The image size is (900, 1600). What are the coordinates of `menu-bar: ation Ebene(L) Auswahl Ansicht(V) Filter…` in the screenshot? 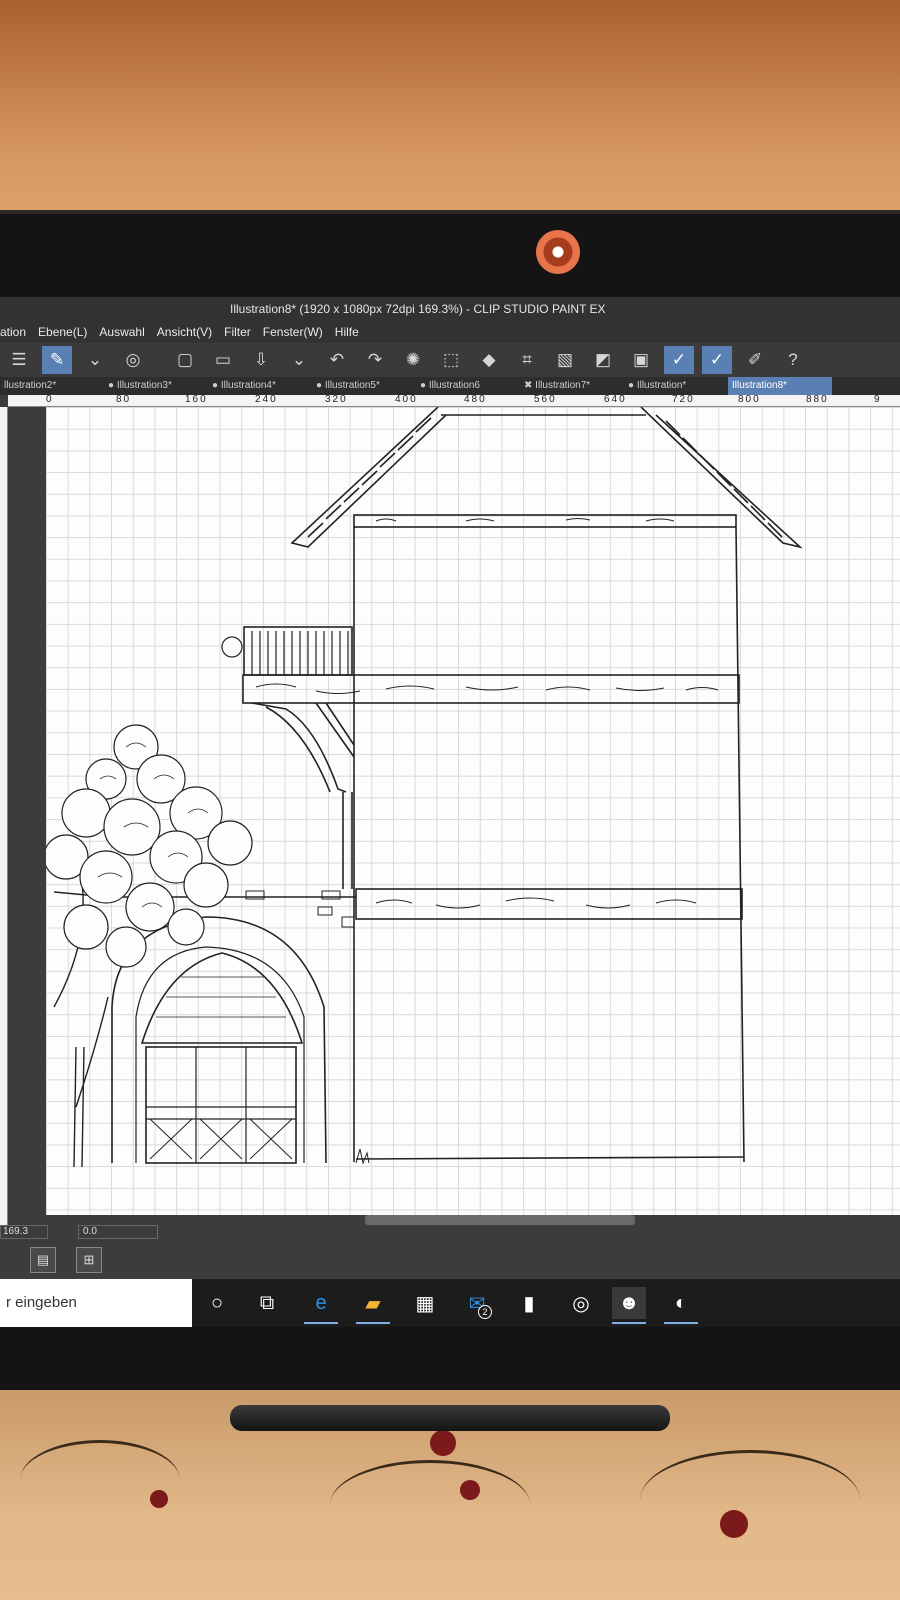 It's located at (450, 332).